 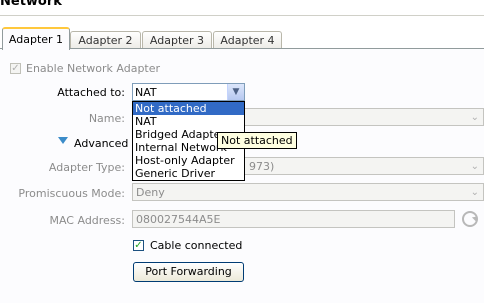 I want to click on mac-address-label: MAC Address:, so click(x=87, y=220).